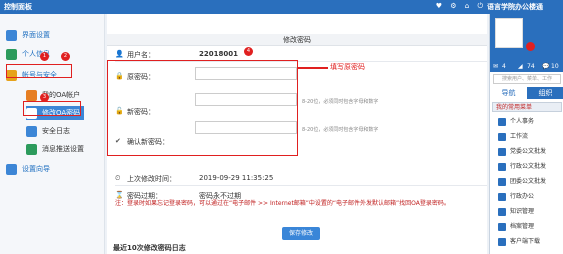 The width and height of the screenshot is (563, 254). I want to click on chat-icon, so click(31, 149).